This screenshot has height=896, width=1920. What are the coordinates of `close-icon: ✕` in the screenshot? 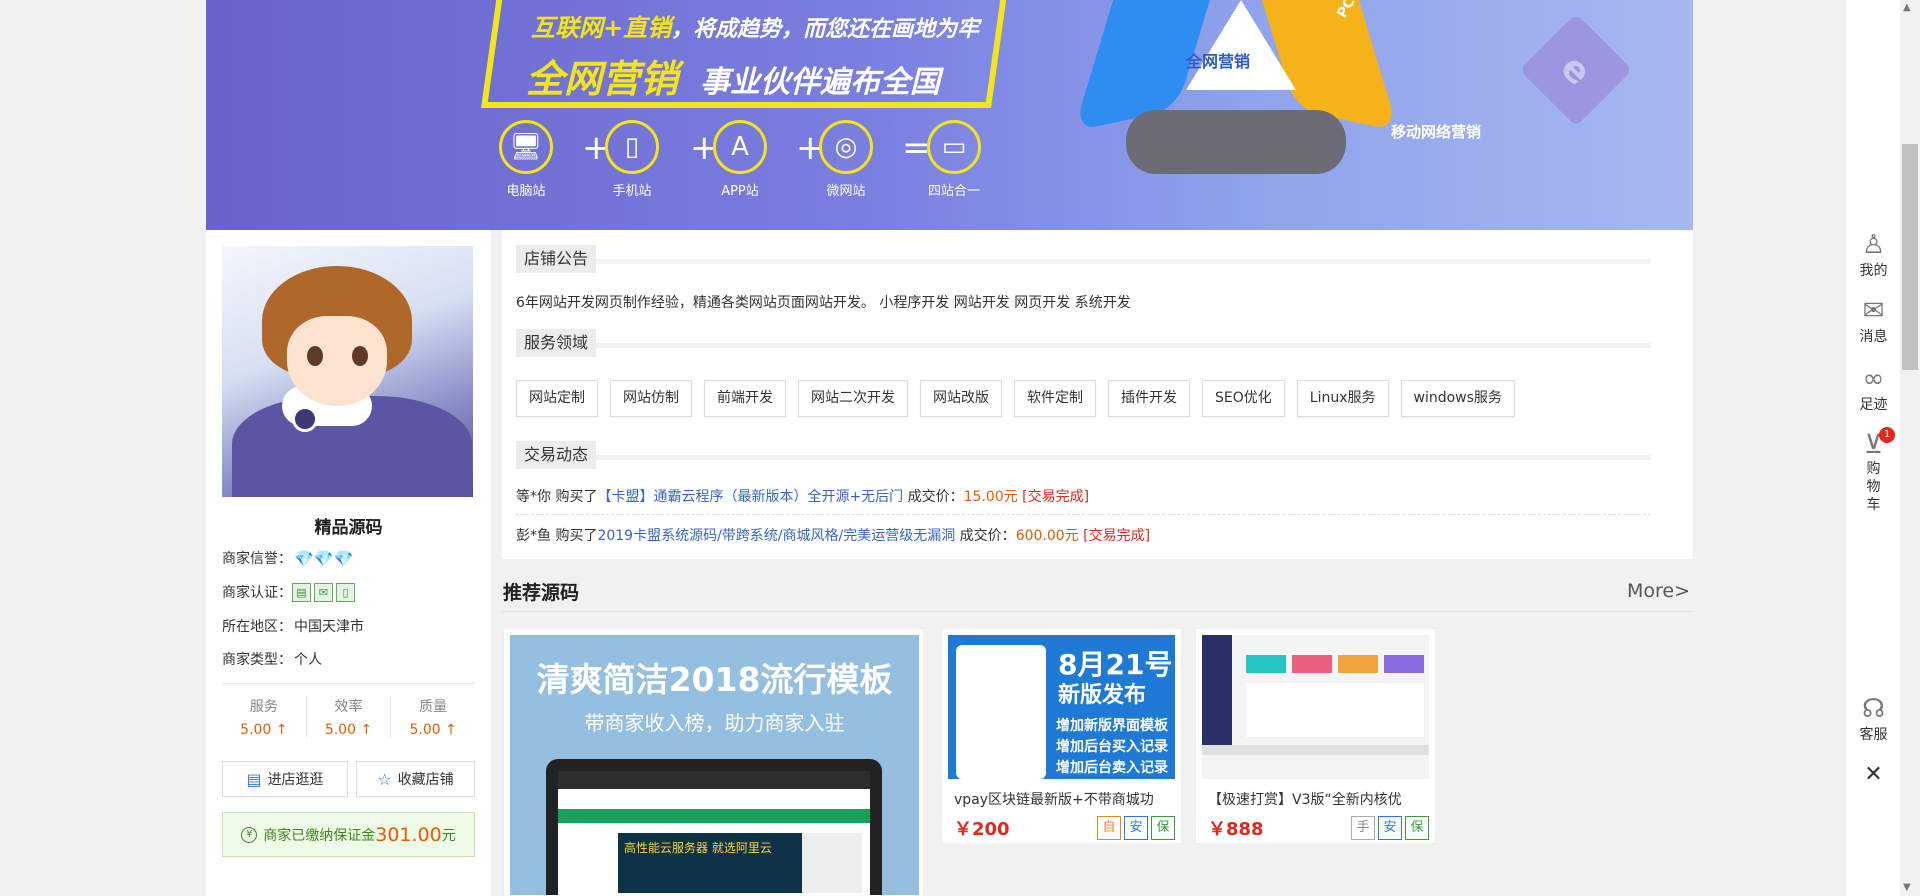 It's located at (1873, 774).